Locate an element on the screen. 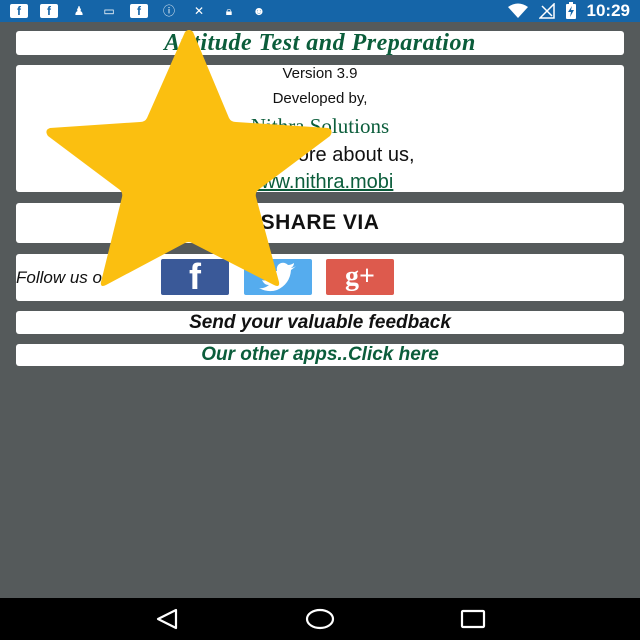  clock: 10:29 is located at coordinates (608, 10).